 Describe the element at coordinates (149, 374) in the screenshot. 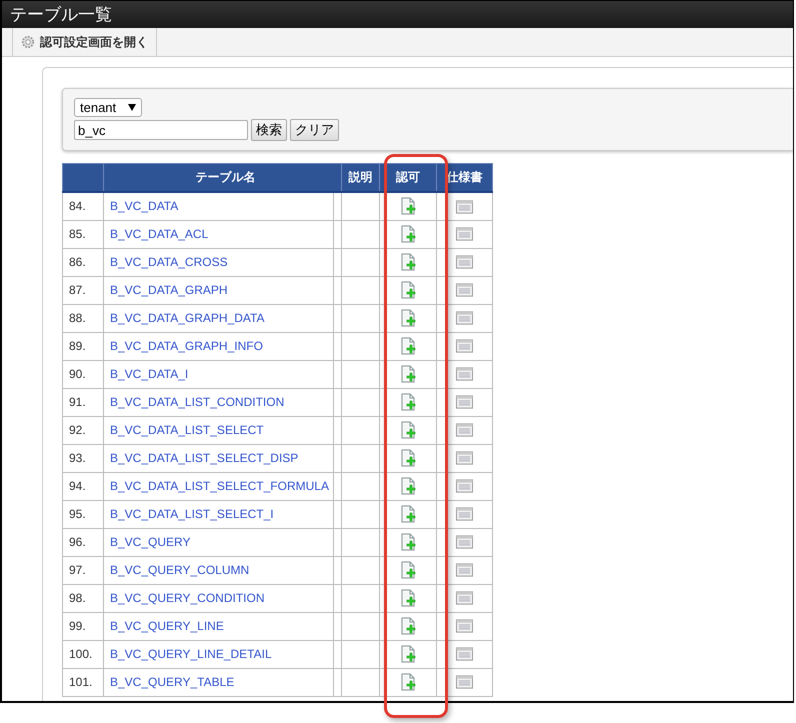

I see `table-name-link: B_VC_DATA_I` at that location.